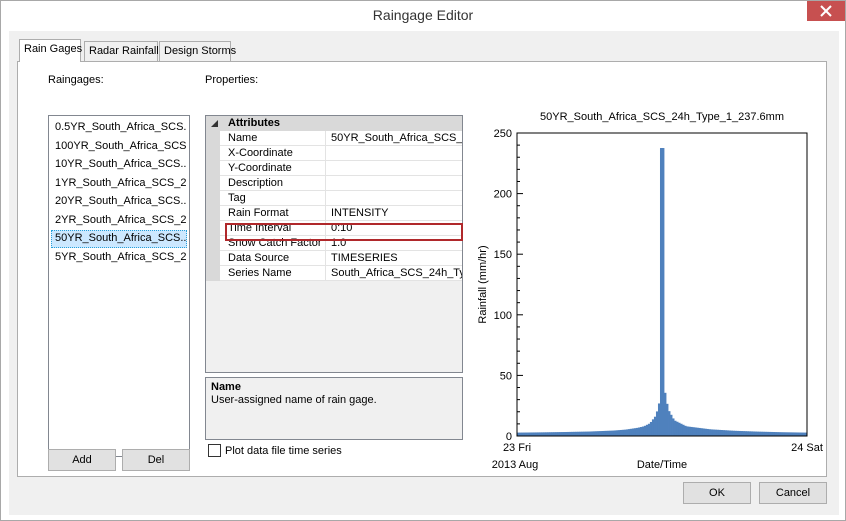 Image resolution: width=846 pixels, height=521 pixels. I want to click on y-tick-label: 200, so click(503, 195).